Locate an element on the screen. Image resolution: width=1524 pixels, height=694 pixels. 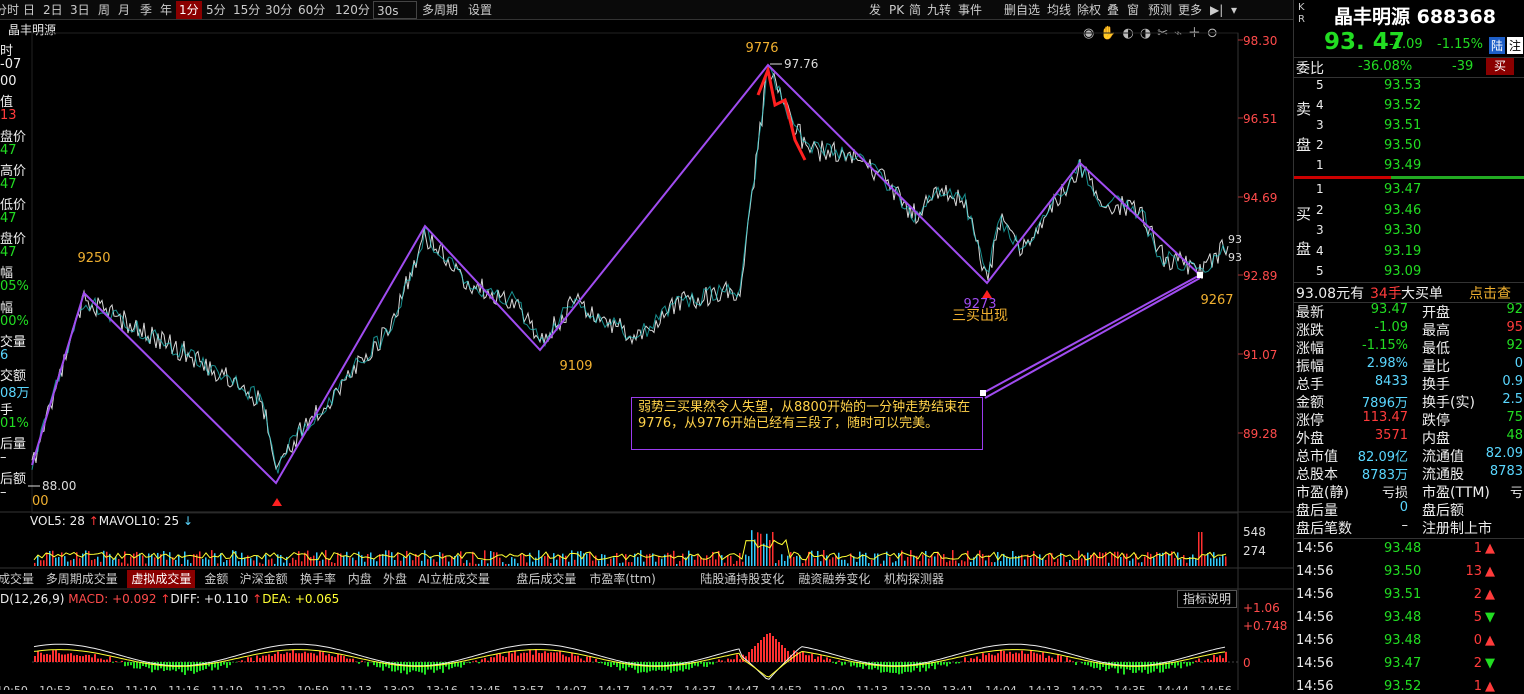
wave-label-9267: 9267 is located at coordinates (1216, 300).